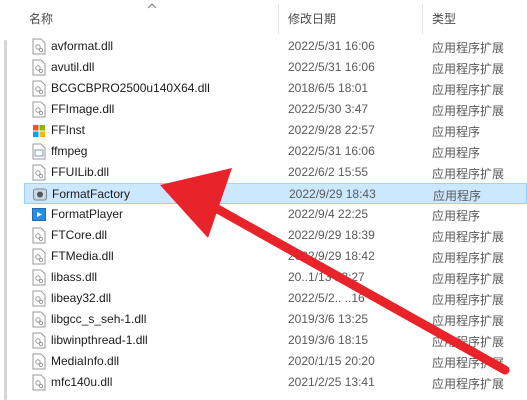 The width and height of the screenshot is (527, 400). I want to click on file-name: FTCore.dll, so click(79, 235).